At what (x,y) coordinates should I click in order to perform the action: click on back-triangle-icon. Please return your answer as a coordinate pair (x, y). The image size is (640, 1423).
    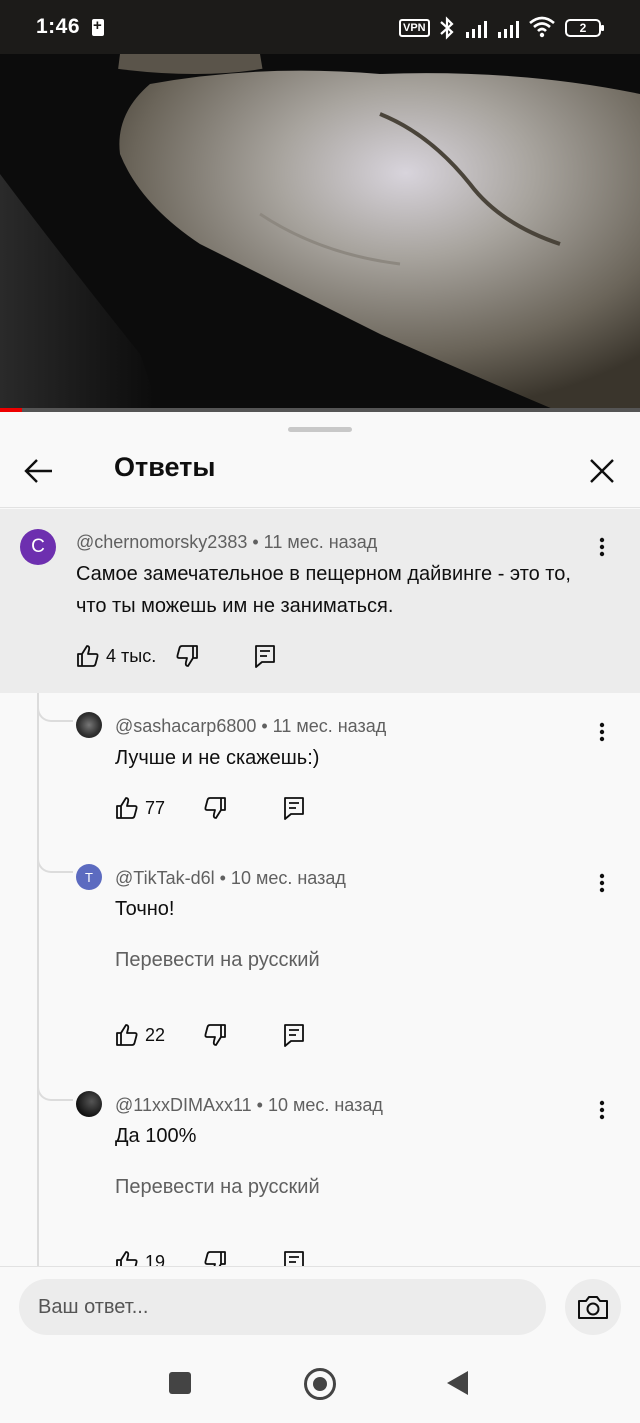
    Looking at the image, I should click on (457, 1383).